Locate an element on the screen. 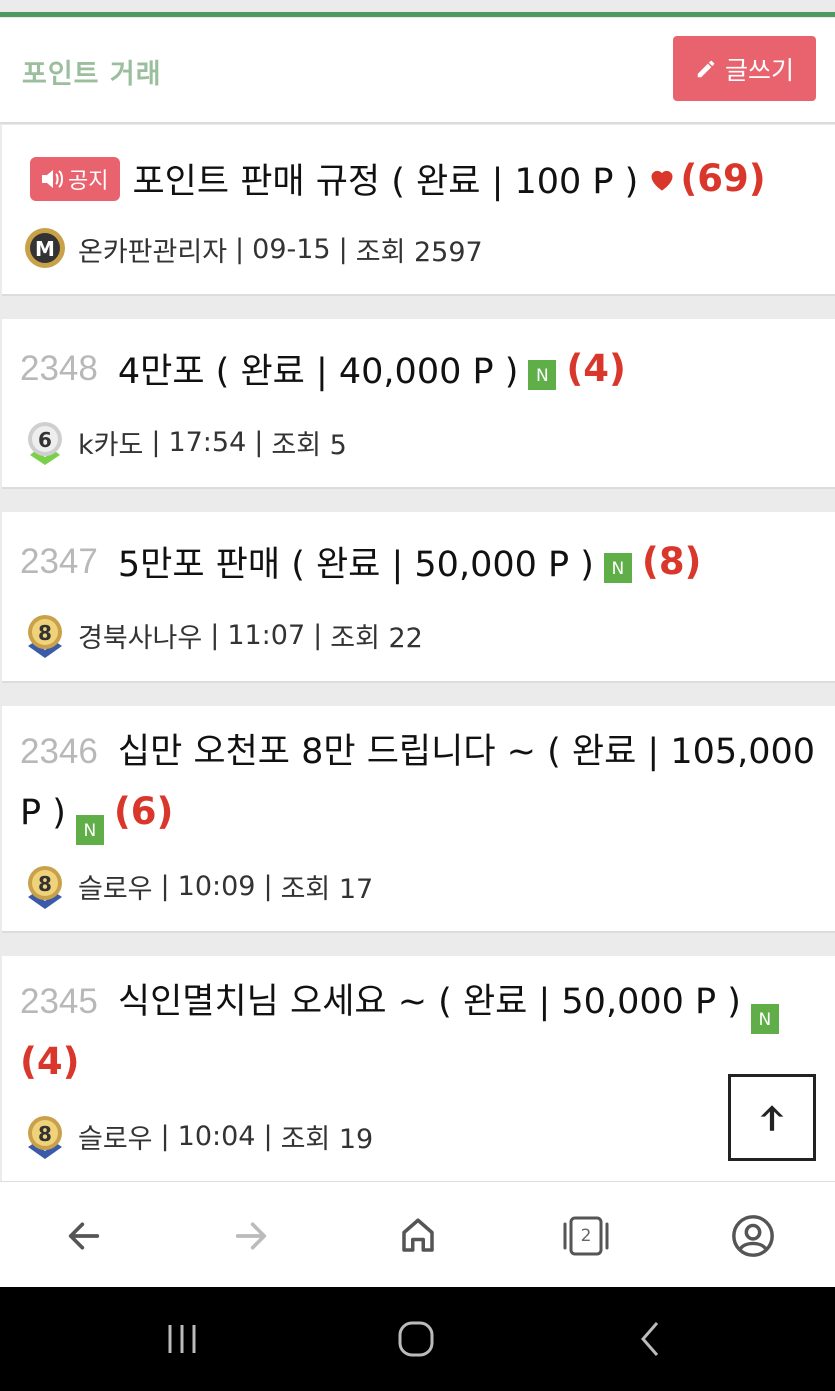 This screenshot has height=1391, width=835. post-views: 조회 5 is located at coordinates (309, 445).